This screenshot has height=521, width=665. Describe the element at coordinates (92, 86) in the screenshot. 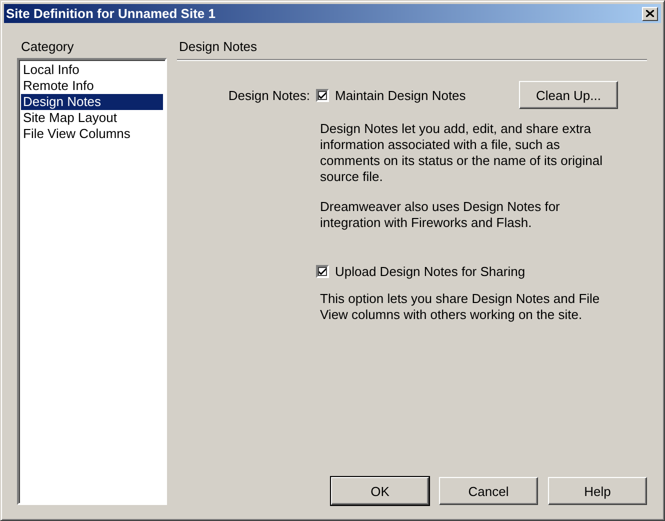

I see `category-item: Remote Info` at that location.